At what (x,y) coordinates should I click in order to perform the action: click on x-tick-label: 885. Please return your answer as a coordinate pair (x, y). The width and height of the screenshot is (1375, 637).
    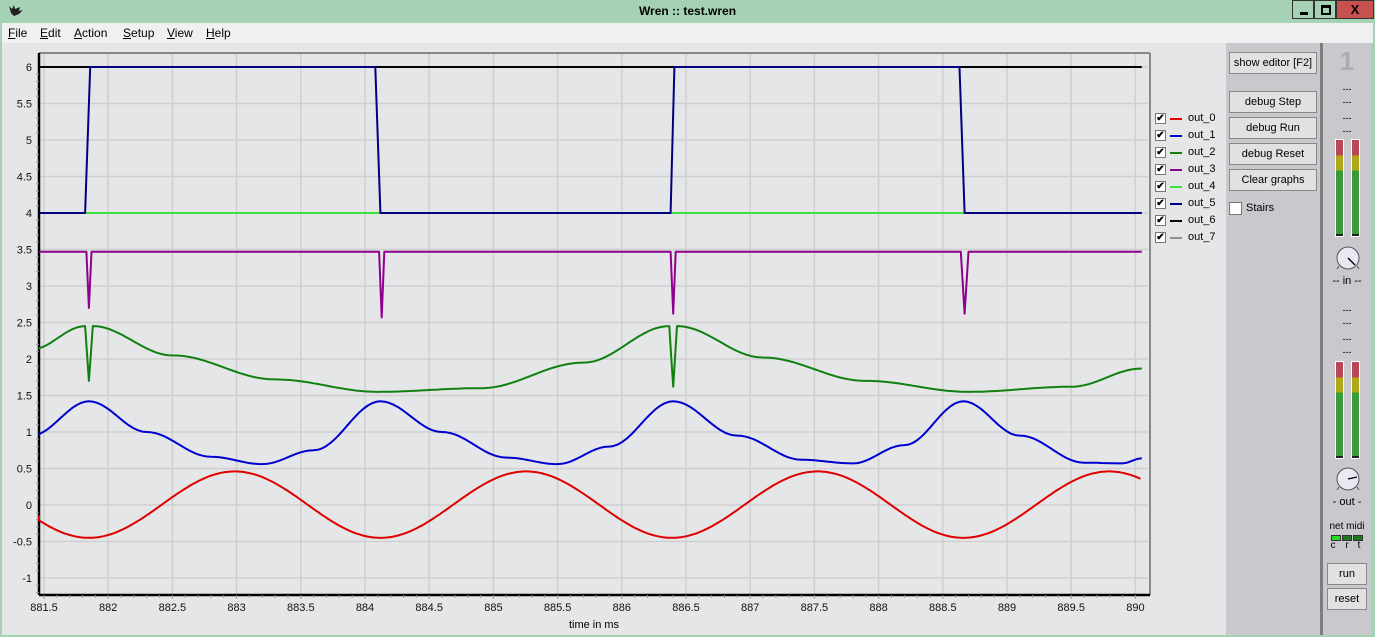
    Looking at the image, I should click on (493, 608).